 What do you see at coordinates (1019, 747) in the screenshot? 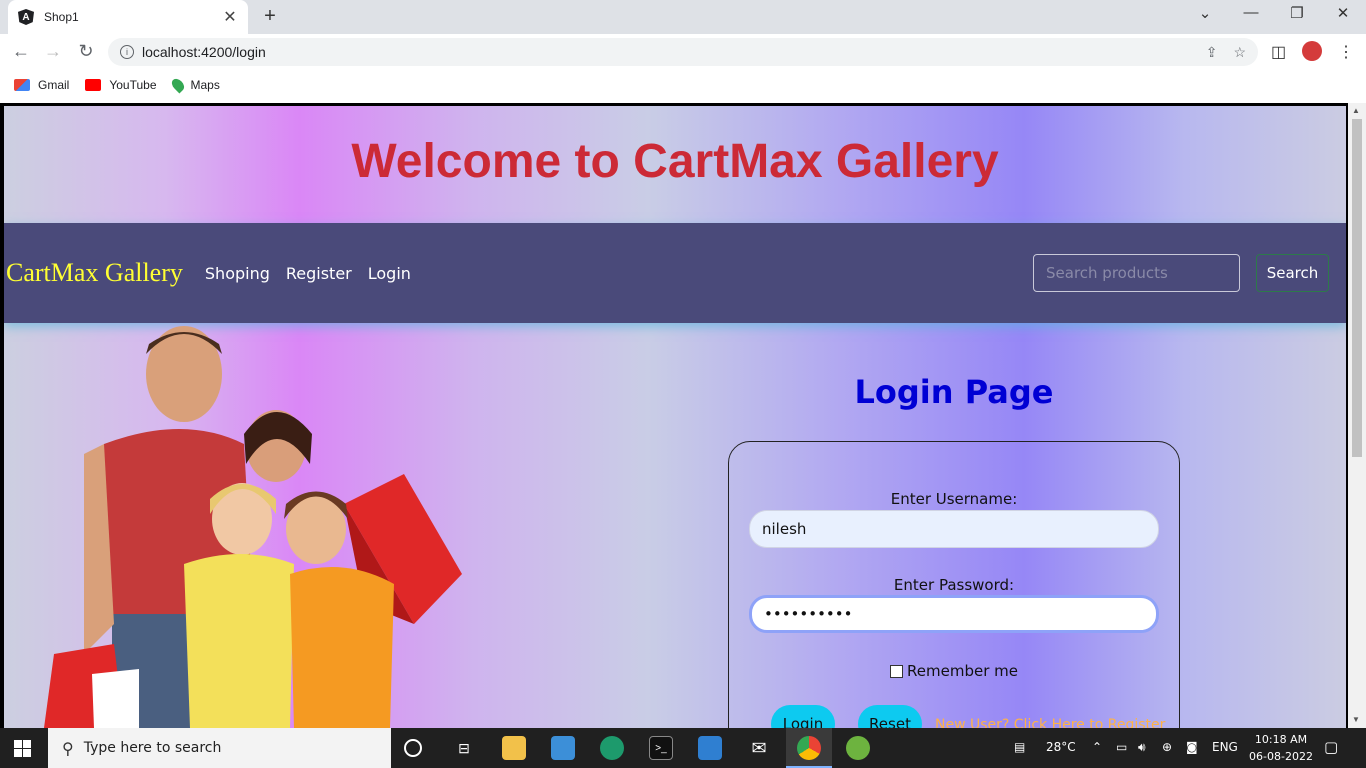
I see `weather-icon: ▤` at bounding box center [1019, 747].